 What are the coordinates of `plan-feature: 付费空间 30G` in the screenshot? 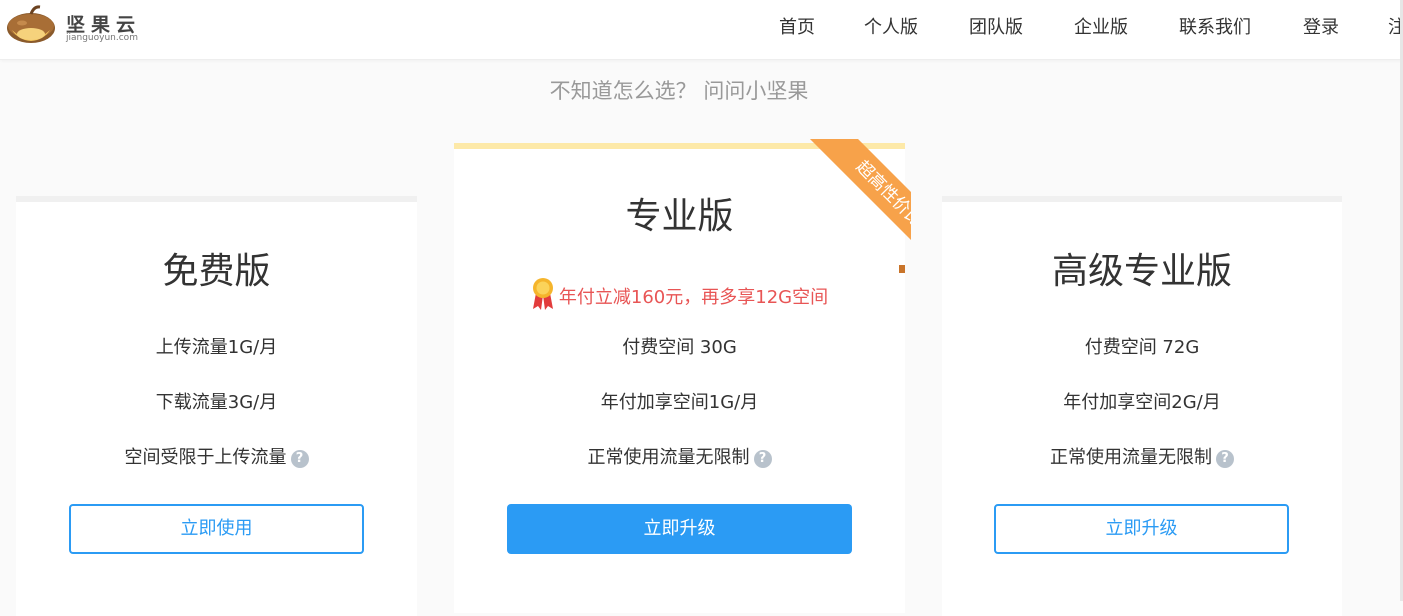 It's located at (679, 347).